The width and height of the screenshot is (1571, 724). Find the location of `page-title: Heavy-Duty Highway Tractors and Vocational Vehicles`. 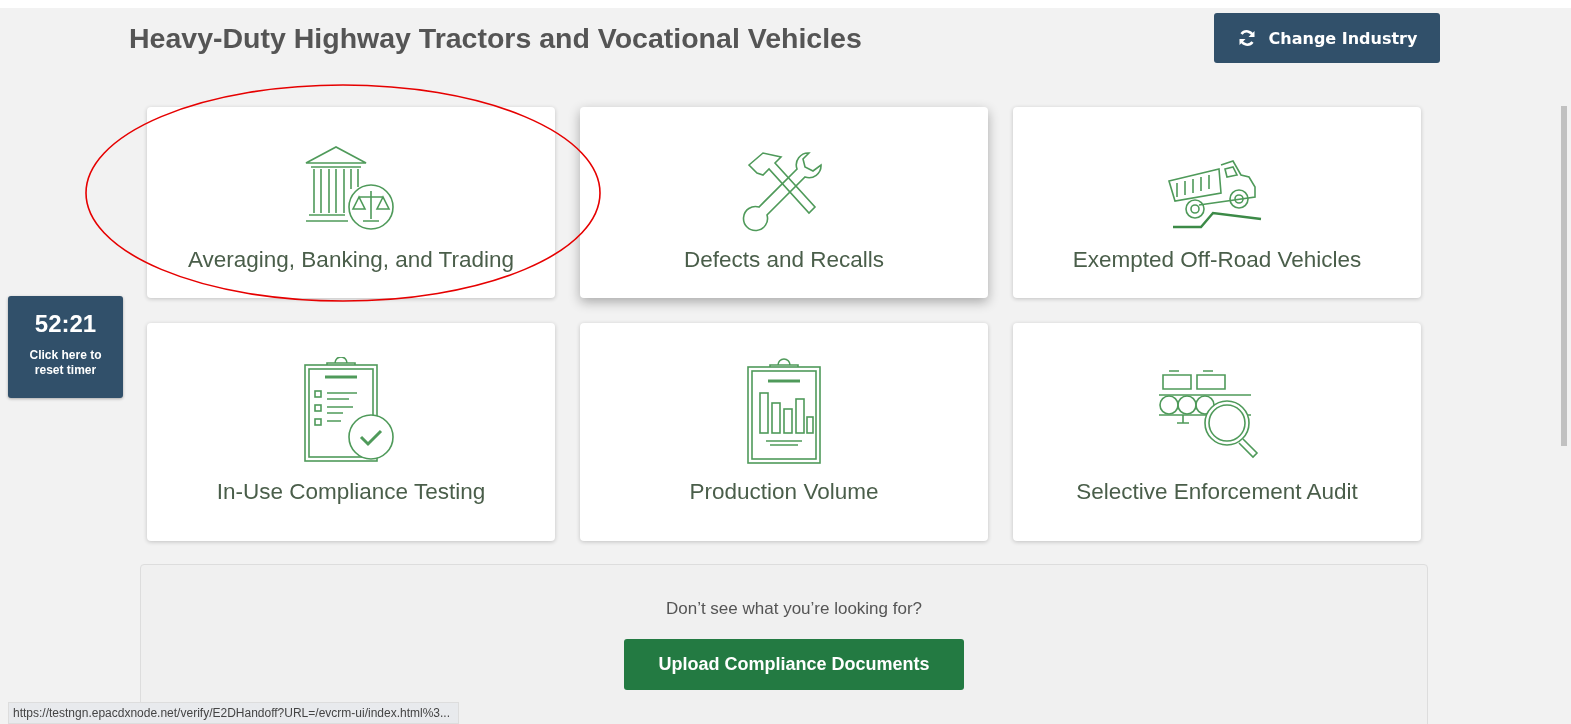

page-title: Heavy-Duty Highway Tractors and Vocational Vehicles is located at coordinates (495, 38).